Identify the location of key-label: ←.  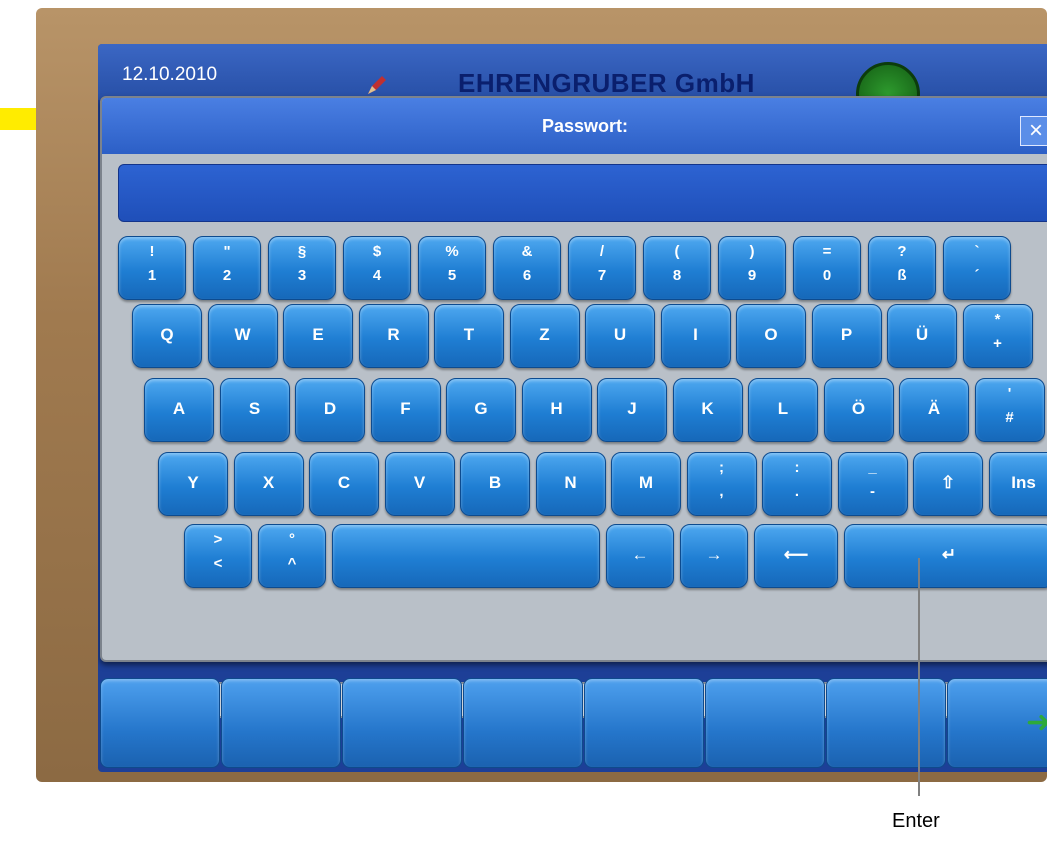
(640, 554).